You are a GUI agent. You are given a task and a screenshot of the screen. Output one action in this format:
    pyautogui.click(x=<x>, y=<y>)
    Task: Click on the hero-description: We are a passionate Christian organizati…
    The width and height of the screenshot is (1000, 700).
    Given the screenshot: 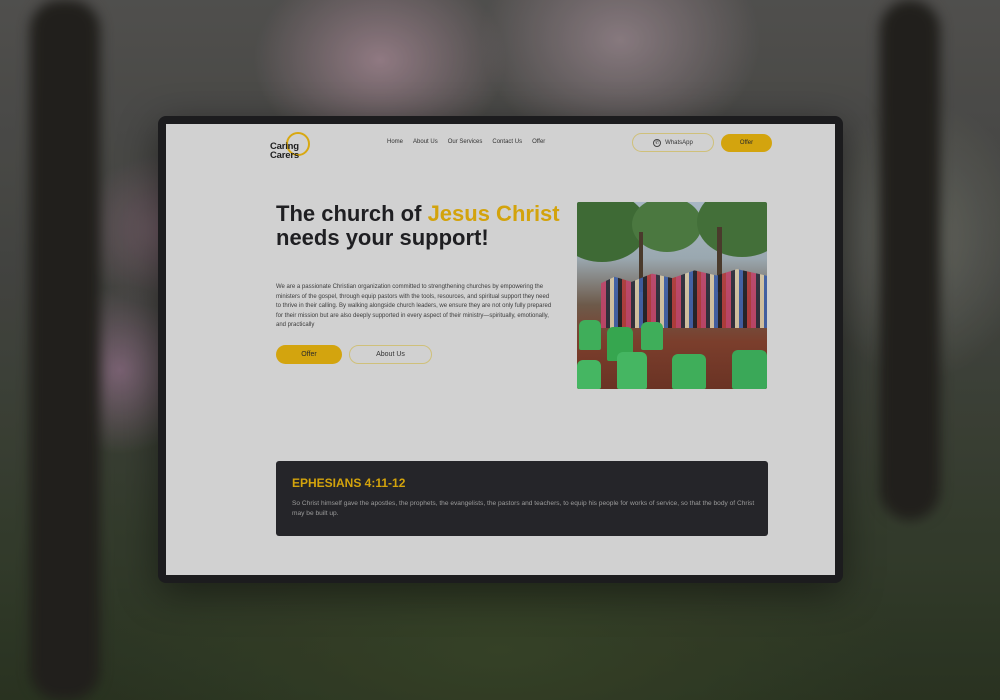 What is the action you would take?
    pyautogui.click(x=414, y=306)
    